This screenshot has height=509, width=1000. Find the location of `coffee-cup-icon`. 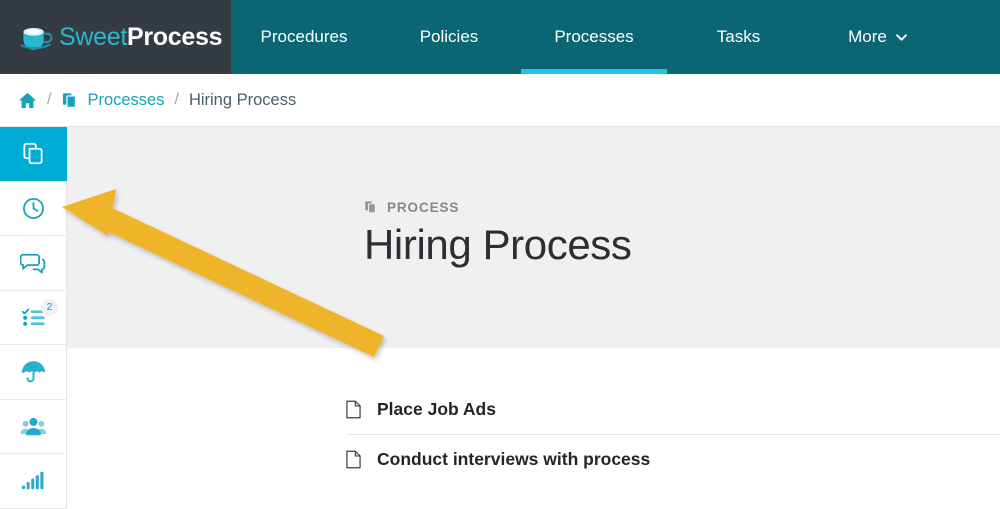

coffee-cup-icon is located at coordinates (36, 38).